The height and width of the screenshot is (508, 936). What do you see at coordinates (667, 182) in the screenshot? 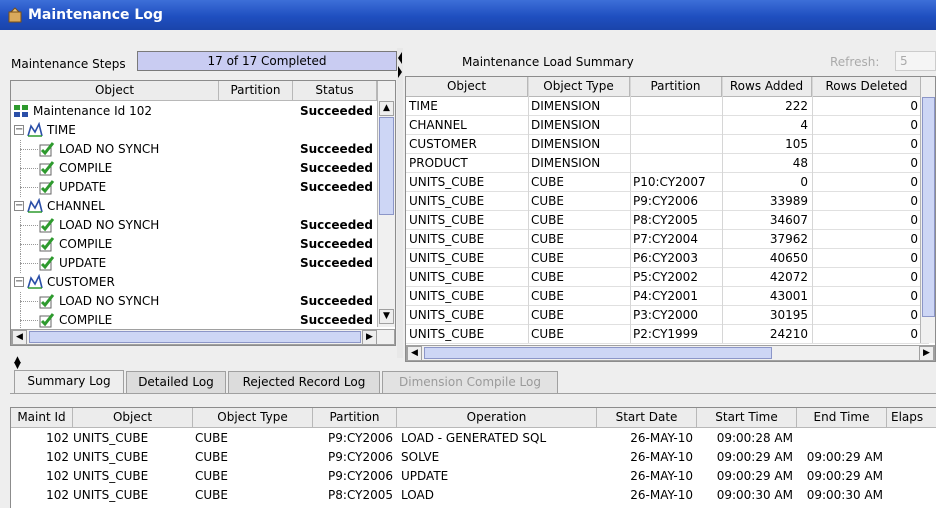
I see `table-row: UNITS_CUBE CUBE P10:CY2007 0 0` at bounding box center [667, 182].